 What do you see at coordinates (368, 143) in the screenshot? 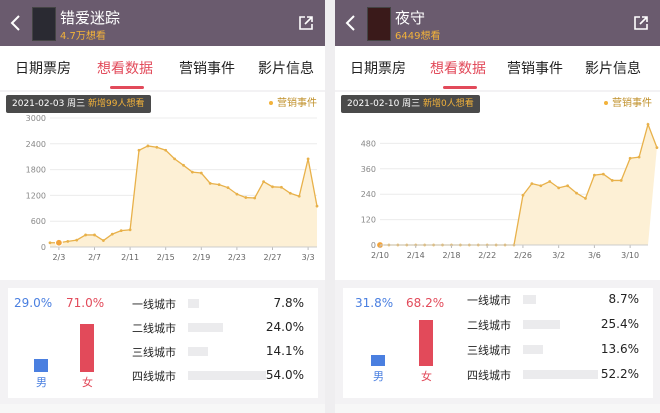
I see `y-tick-label: 480` at bounding box center [368, 143].